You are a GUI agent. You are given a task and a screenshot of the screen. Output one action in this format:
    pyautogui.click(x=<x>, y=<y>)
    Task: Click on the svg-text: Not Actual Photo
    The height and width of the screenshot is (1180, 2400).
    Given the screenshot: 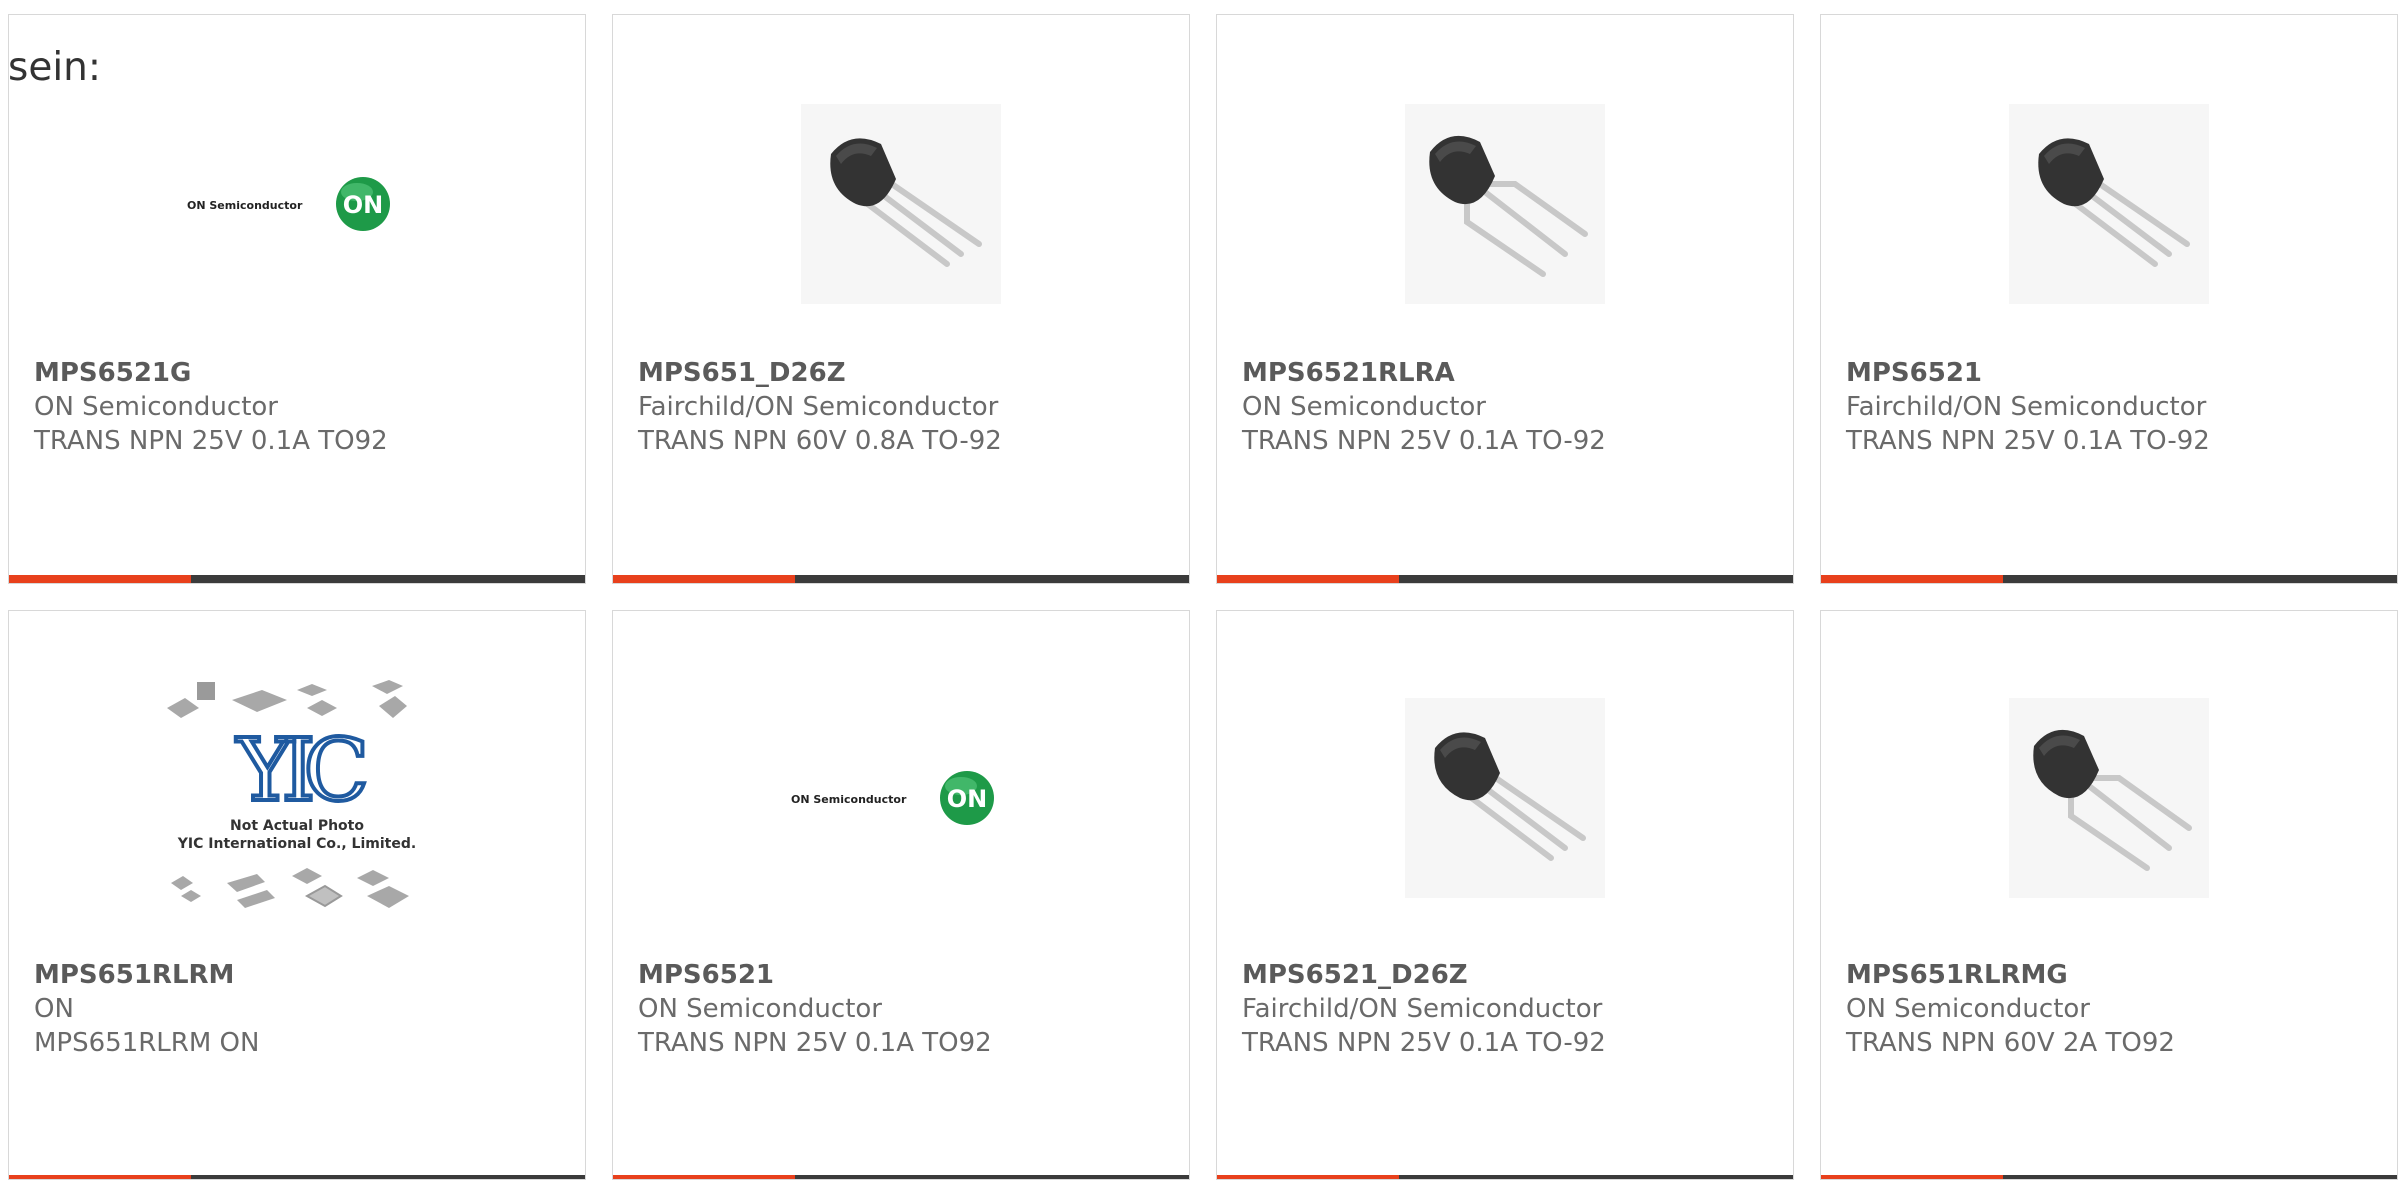 What is the action you would take?
    pyautogui.click(x=297, y=826)
    